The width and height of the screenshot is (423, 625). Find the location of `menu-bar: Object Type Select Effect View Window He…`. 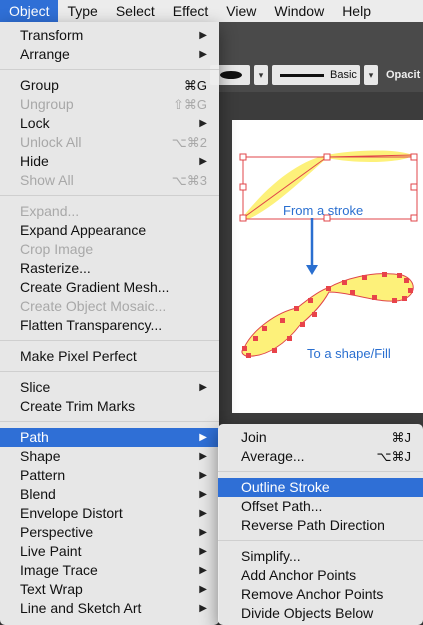

menu-bar: Object Type Select Effect View Window He… is located at coordinates (211, 11).